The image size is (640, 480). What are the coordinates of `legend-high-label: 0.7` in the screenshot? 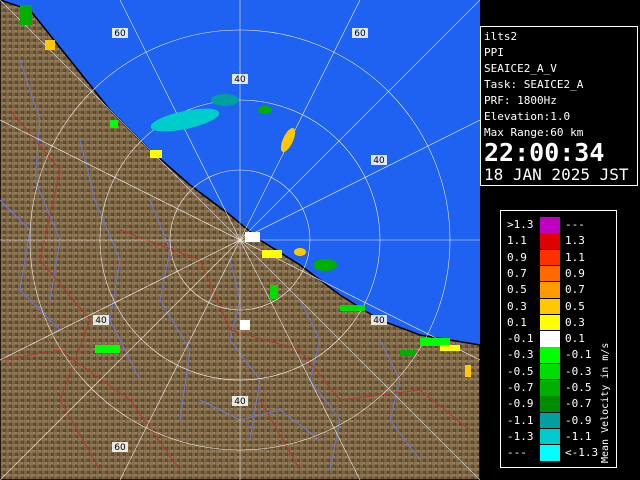 It's located at (575, 290).